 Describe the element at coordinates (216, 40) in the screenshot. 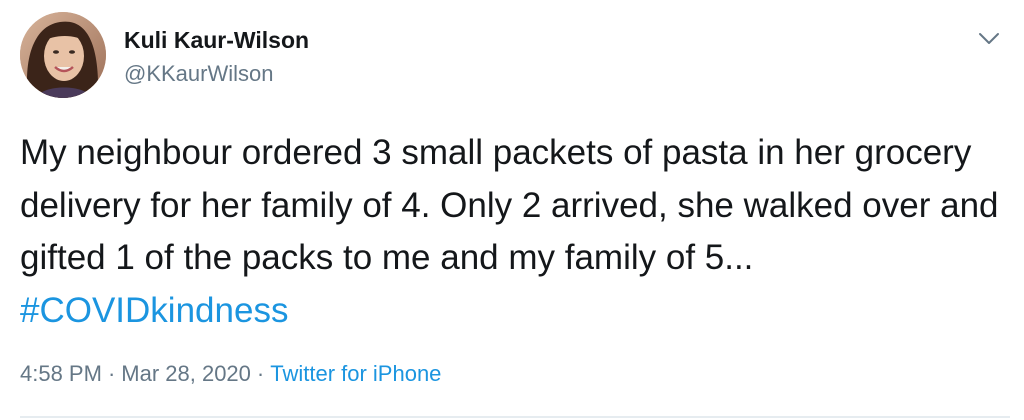

I see `author-name: Kuli Kaur-Wilson` at that location.